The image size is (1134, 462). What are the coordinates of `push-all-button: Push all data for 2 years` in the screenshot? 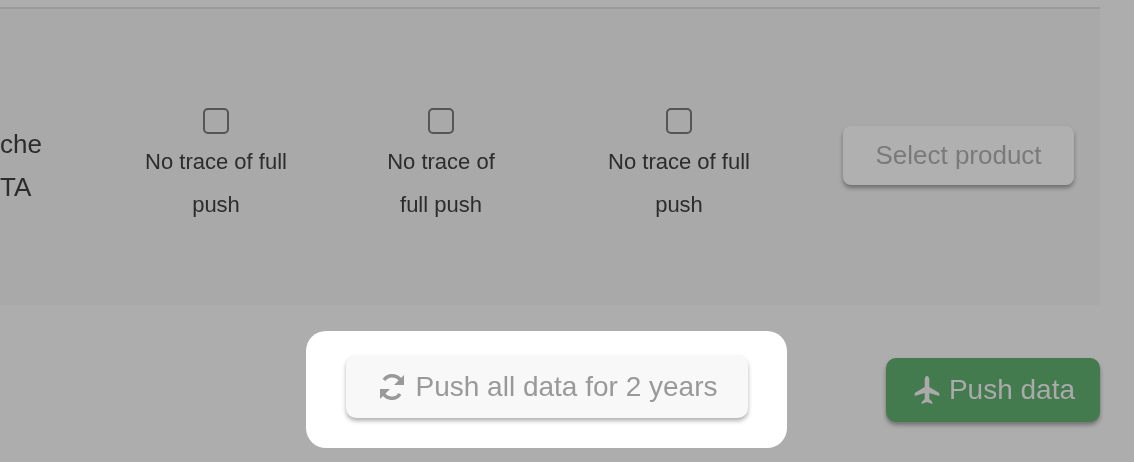 It's located at (546, 386).